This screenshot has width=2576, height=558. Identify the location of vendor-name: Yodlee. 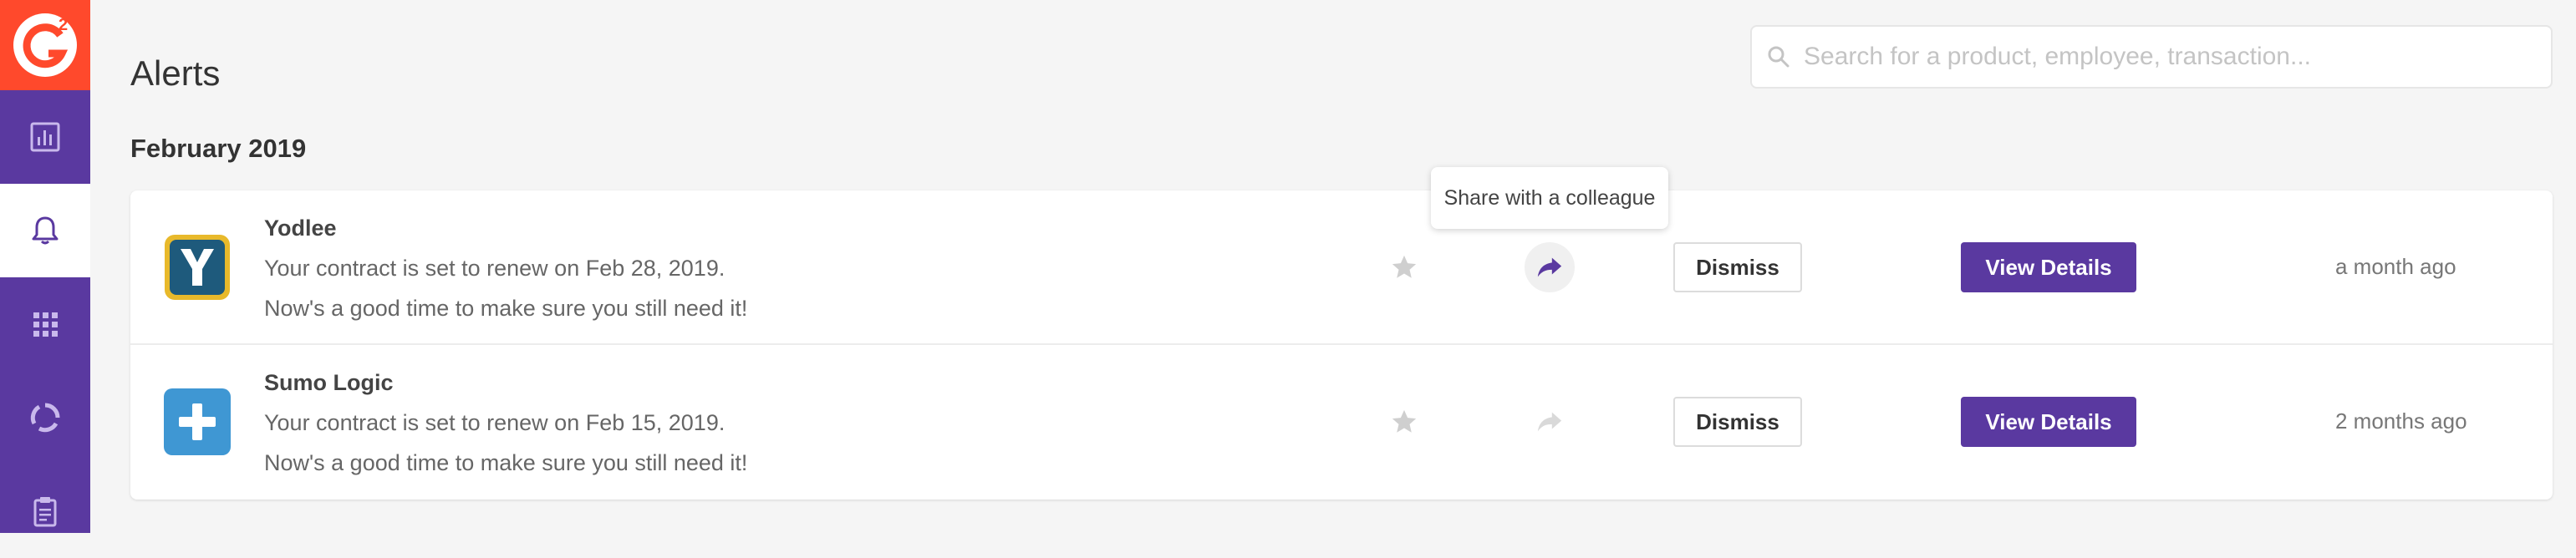
(300, 228).